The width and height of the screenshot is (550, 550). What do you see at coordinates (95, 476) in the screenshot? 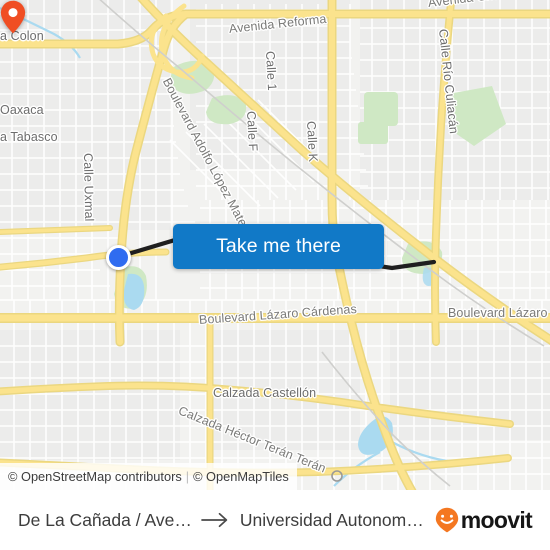
I see `attribution-osm: © OpenStreetMap contributors` at bounding box center [95, 476].